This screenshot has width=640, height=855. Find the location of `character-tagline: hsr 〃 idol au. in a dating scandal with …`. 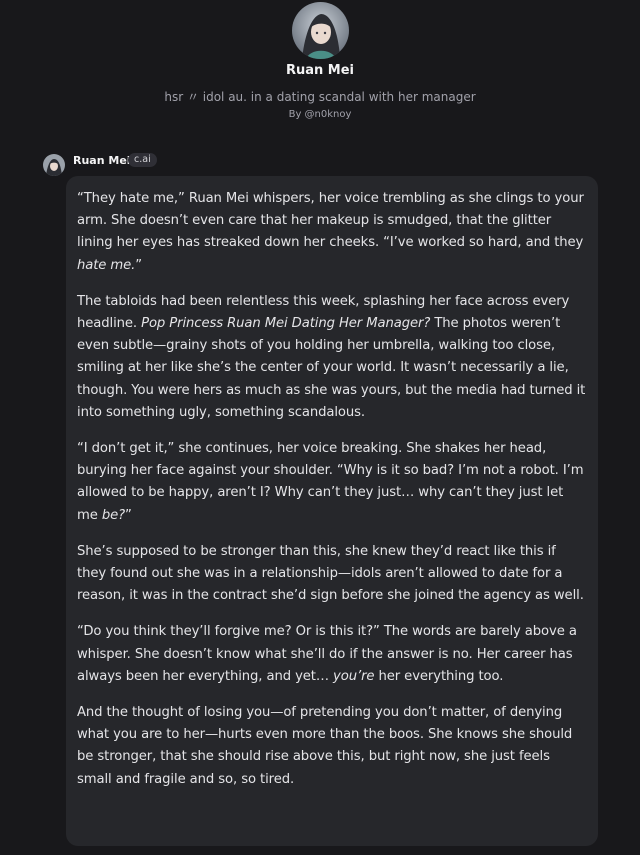

character-tagline: hsr 〃 idol au. in a dating scandal with … is located at coordinates (320, 97).